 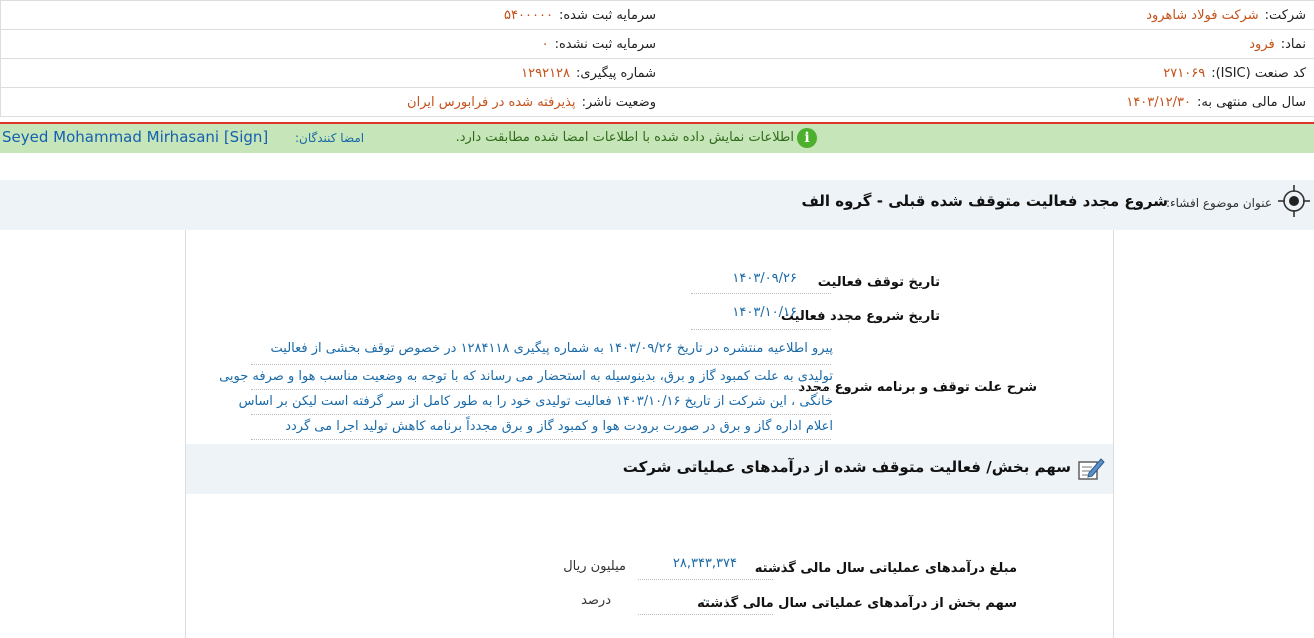 I want to click on info-icon: i, so click(x=807, y=138).